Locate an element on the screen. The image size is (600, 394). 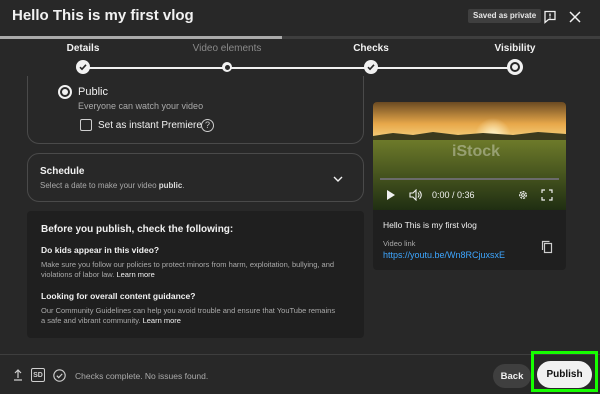
public-option-description: Everyone can watch your video is located at coordinates (141, 106).